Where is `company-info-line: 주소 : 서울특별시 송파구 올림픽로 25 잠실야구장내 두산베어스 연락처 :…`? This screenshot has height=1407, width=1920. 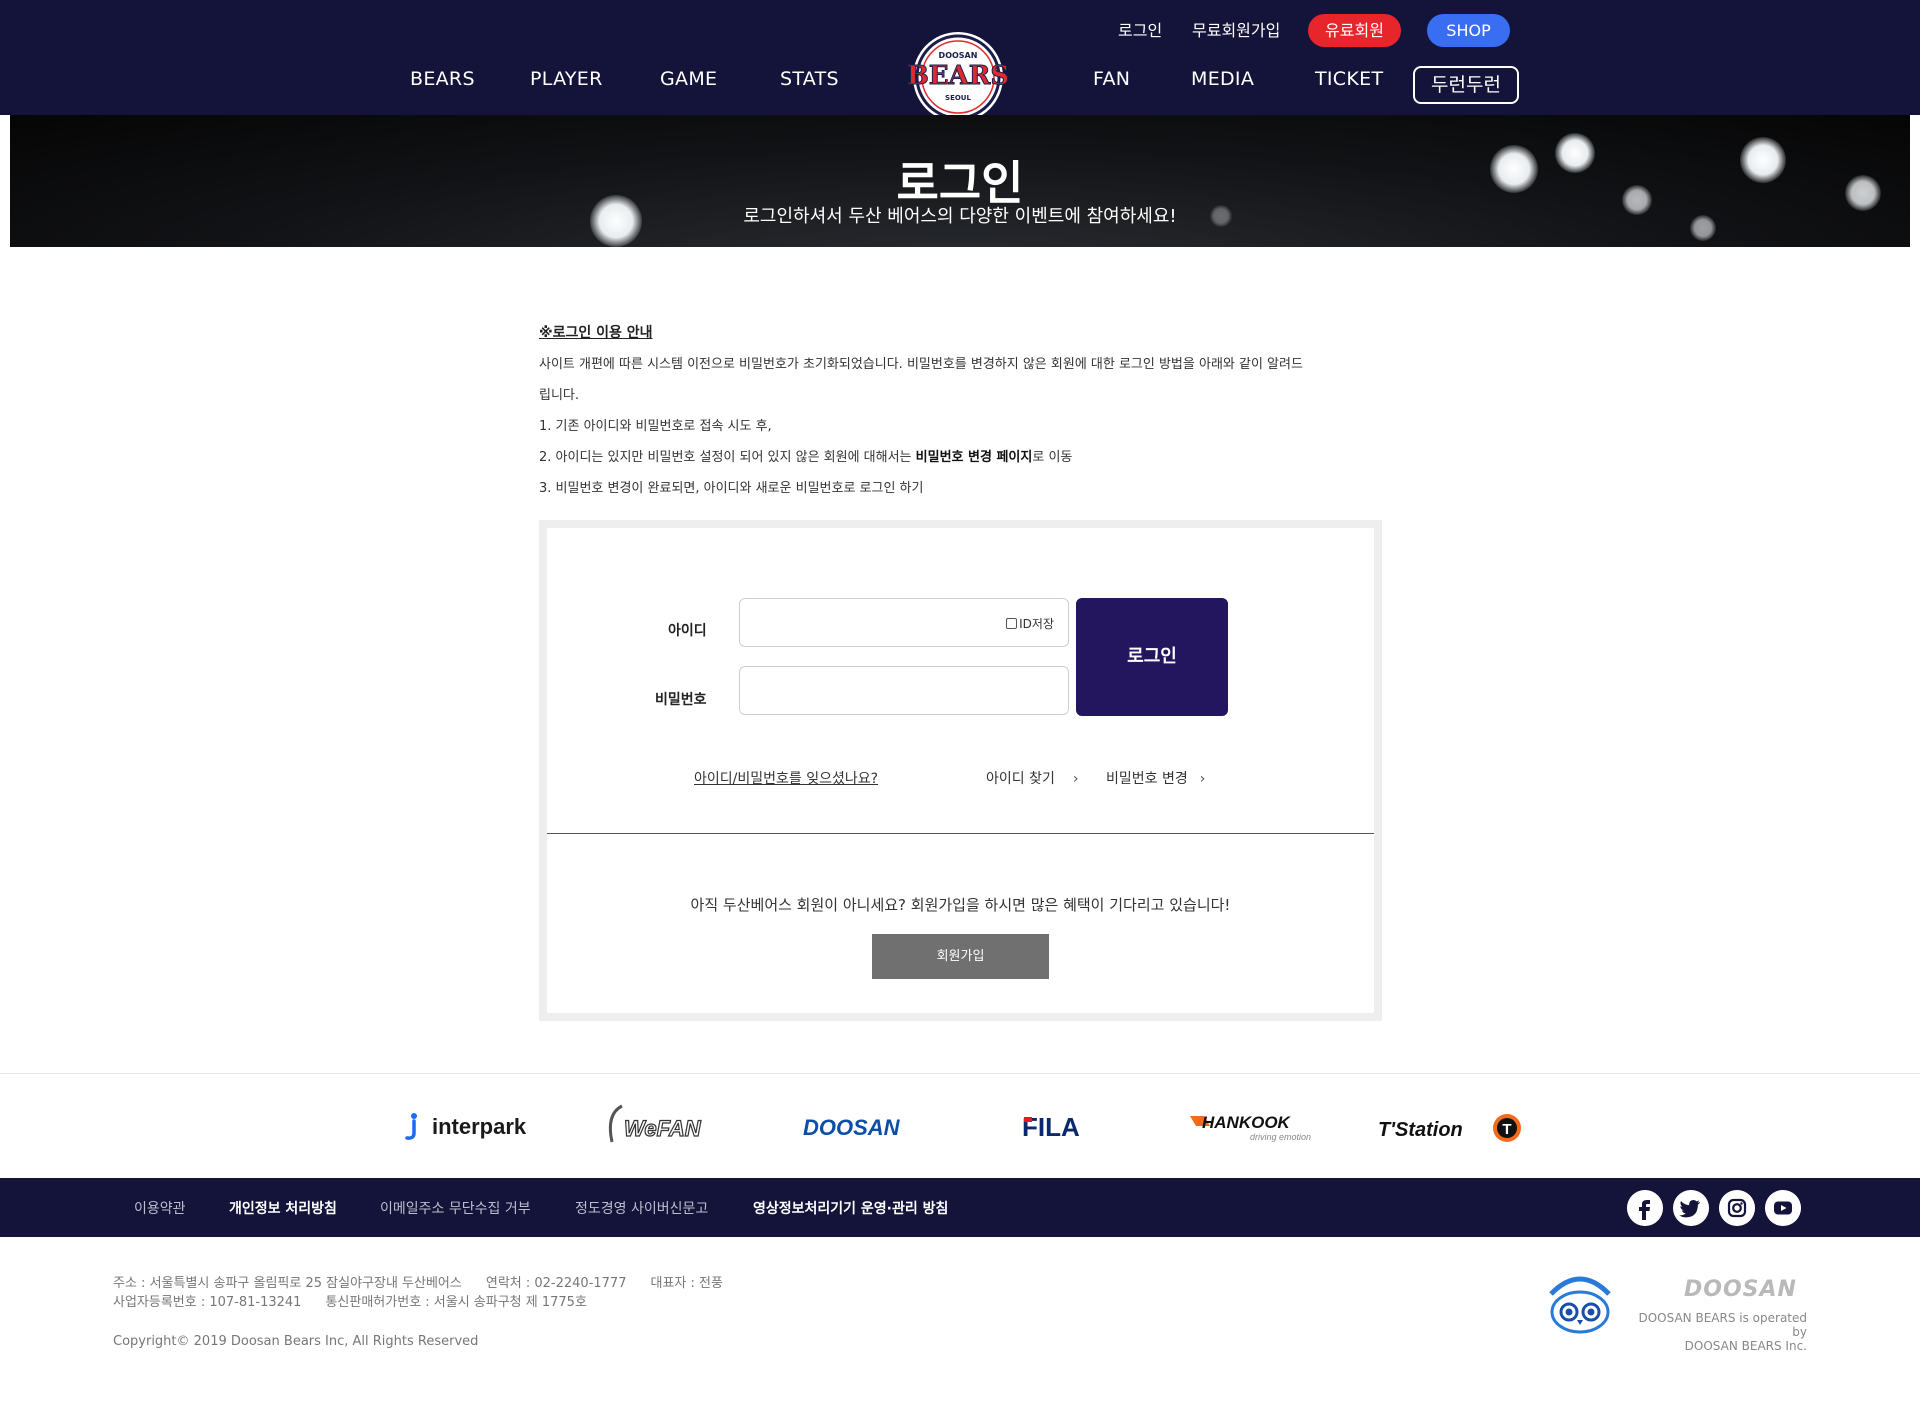
company-info-line: 주소 : 서울특별시 송파구 올림픽로 25 잠실야구장내 두산베어스 연락처 :… is located at coordinates (430, 1281).